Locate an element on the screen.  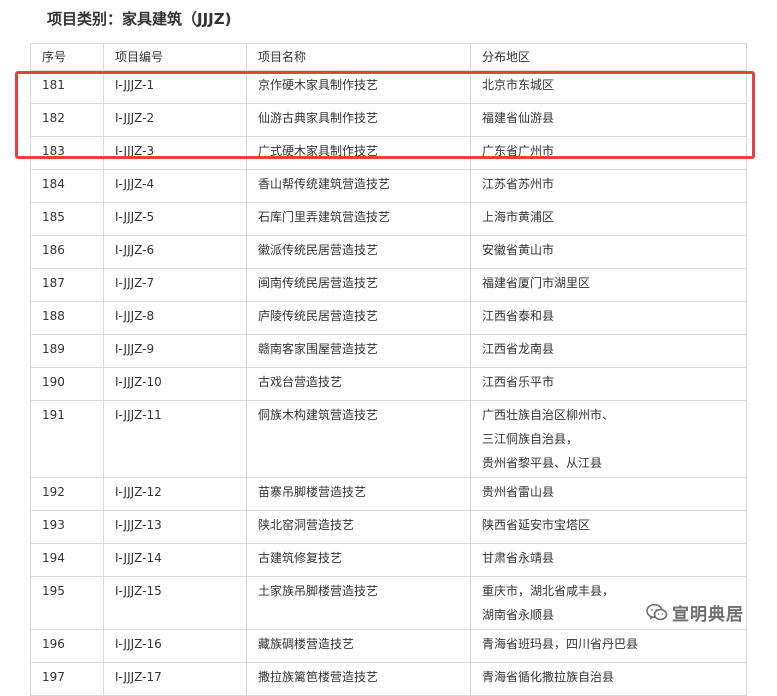
watermark-text: 宣明典居 is located at coordinates (708, 615).